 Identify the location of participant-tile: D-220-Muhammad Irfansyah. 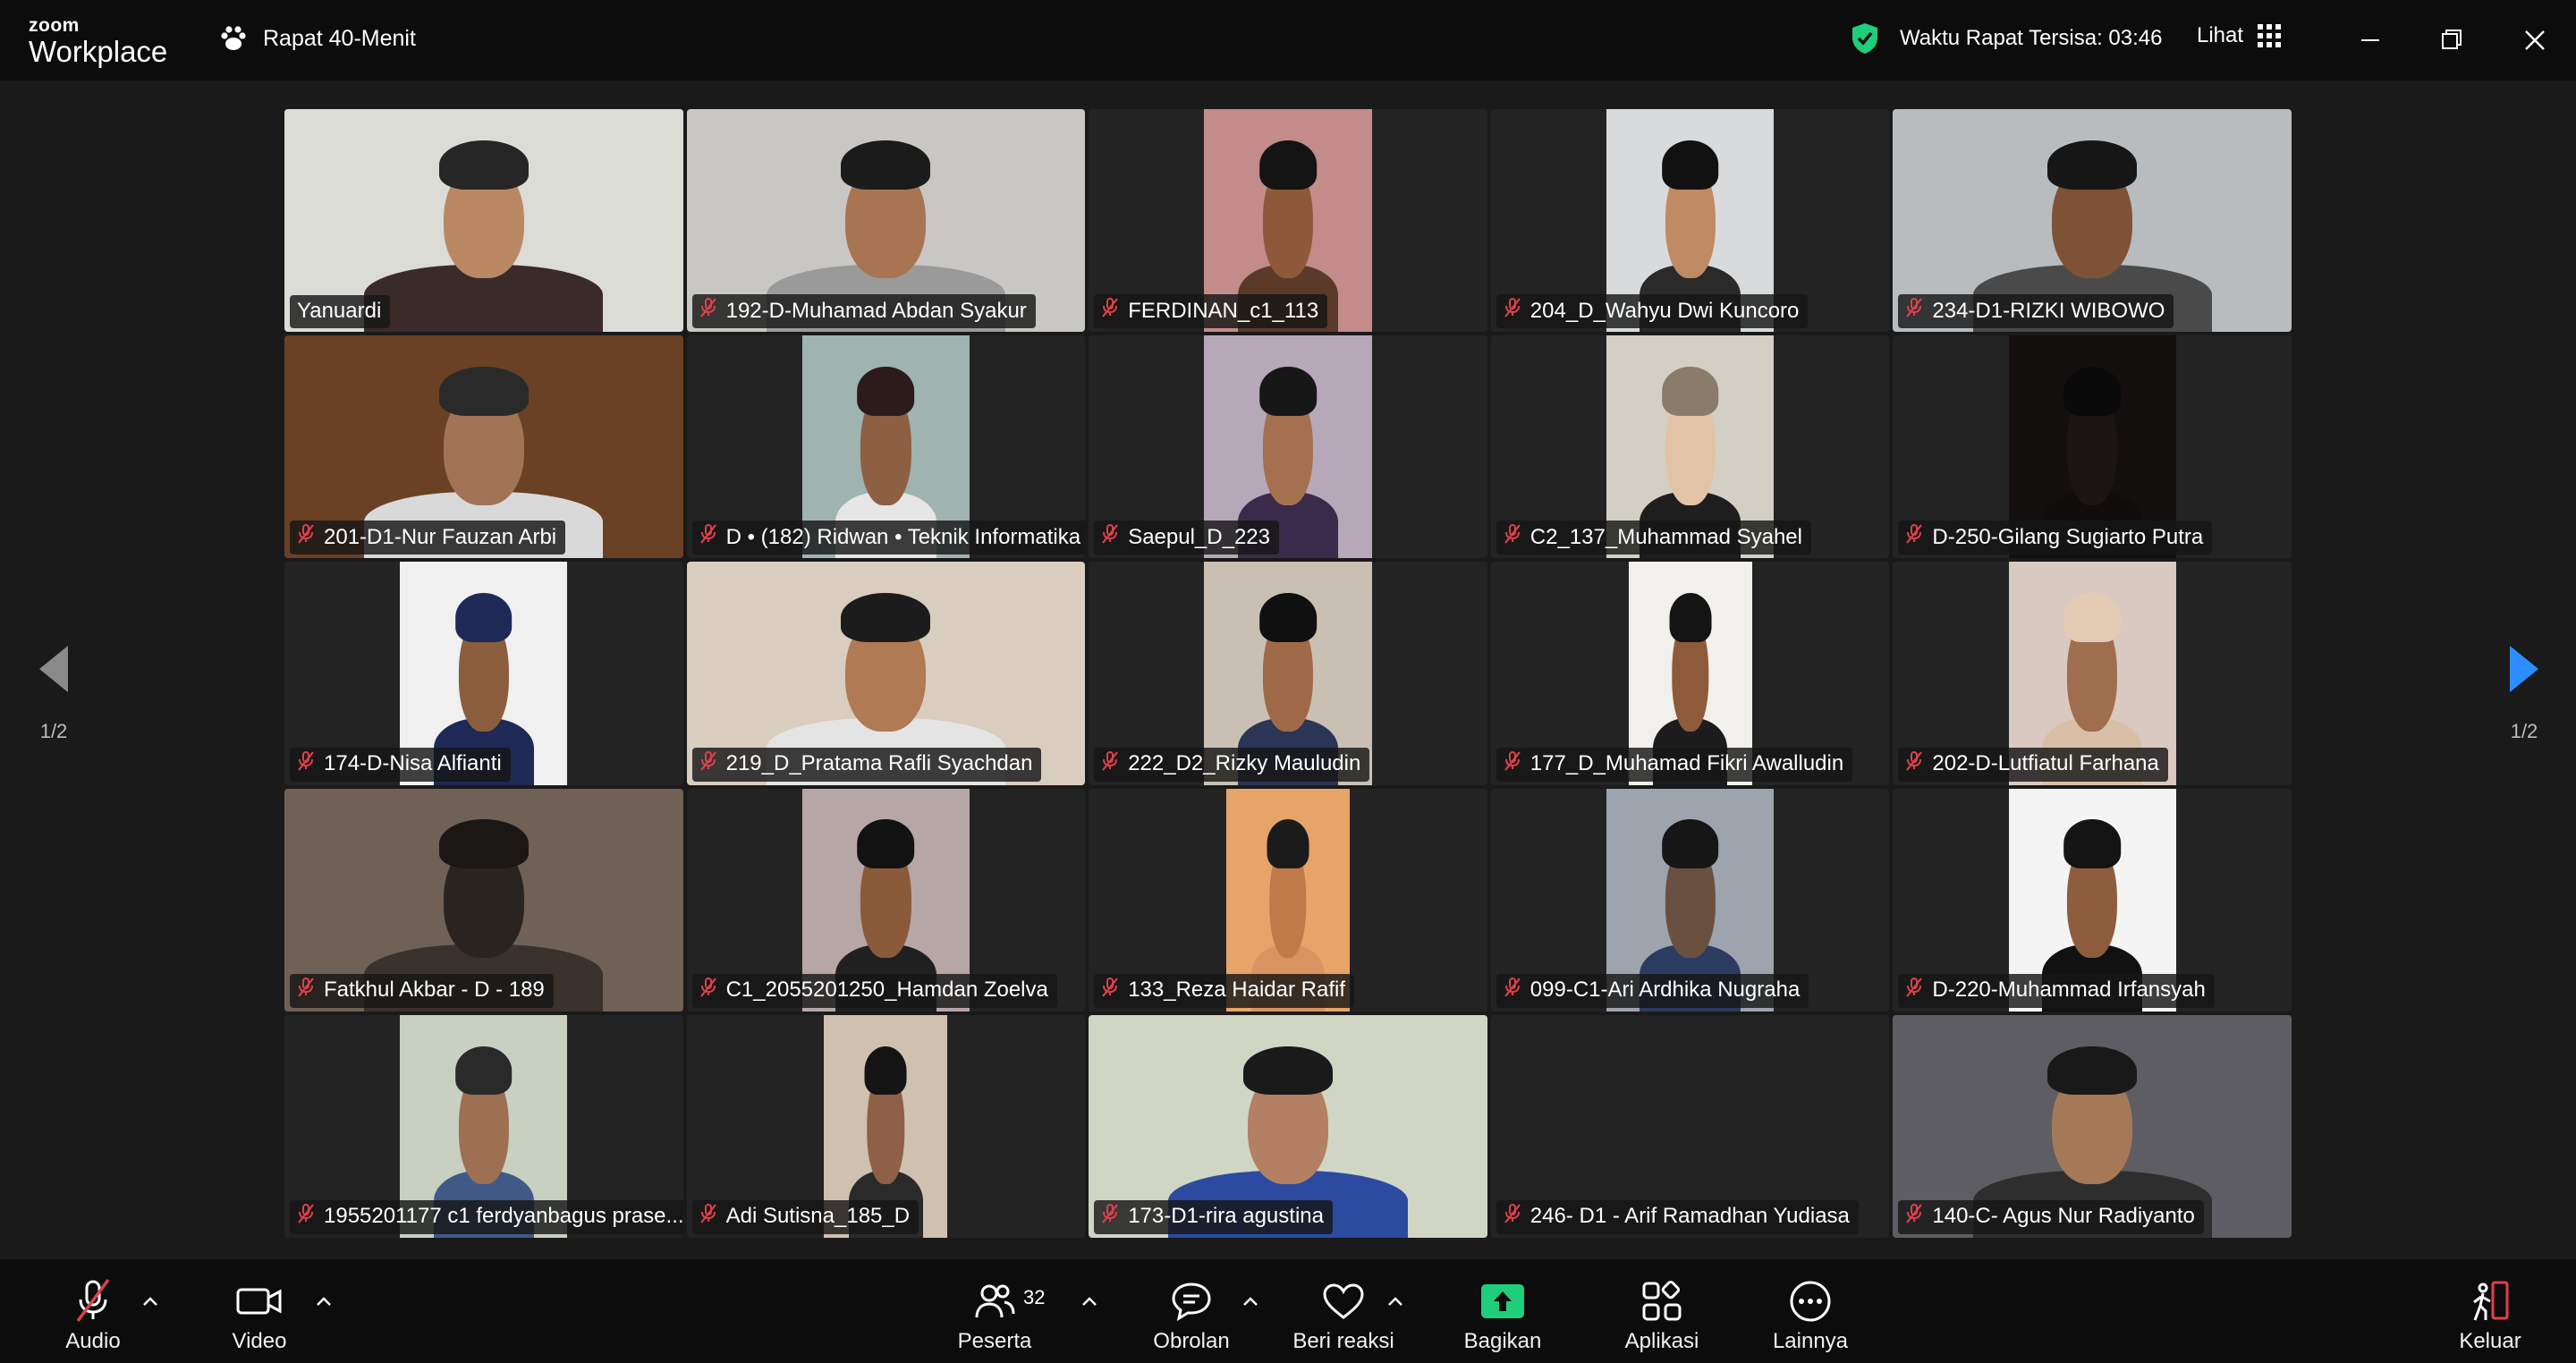
(2092, 900).